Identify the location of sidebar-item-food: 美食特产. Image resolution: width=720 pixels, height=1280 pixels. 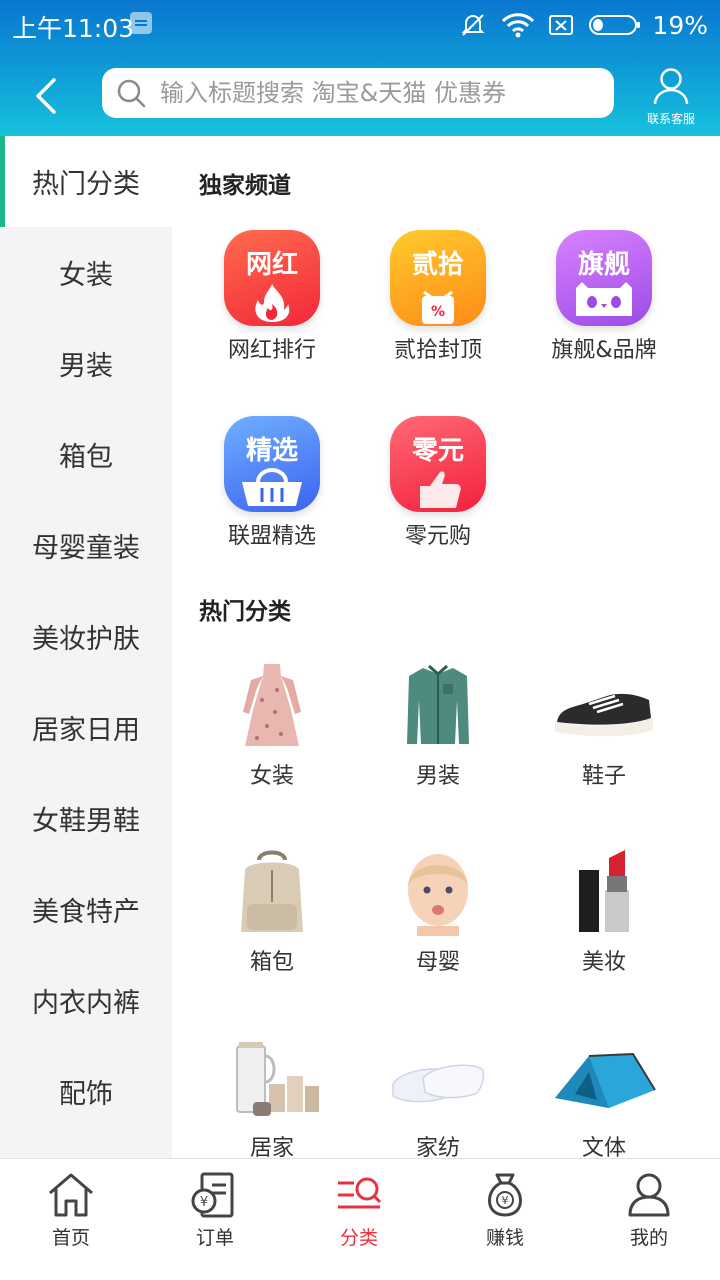
(86, 909).